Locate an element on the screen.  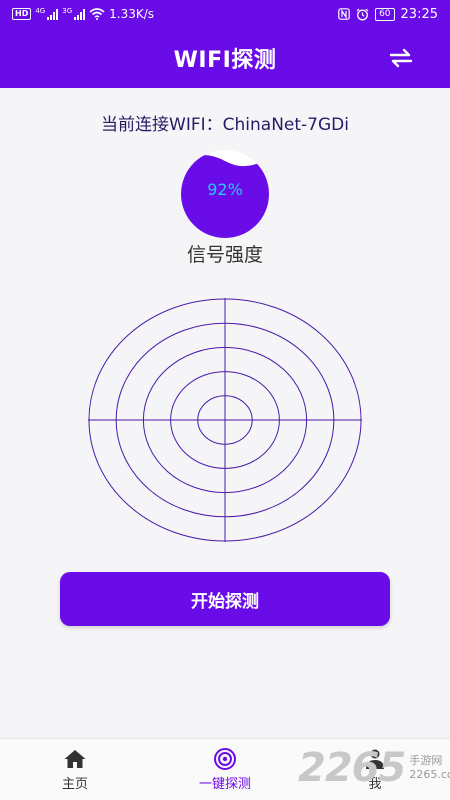
sim2-network-label: 3G is located at coordinates (67, 11).